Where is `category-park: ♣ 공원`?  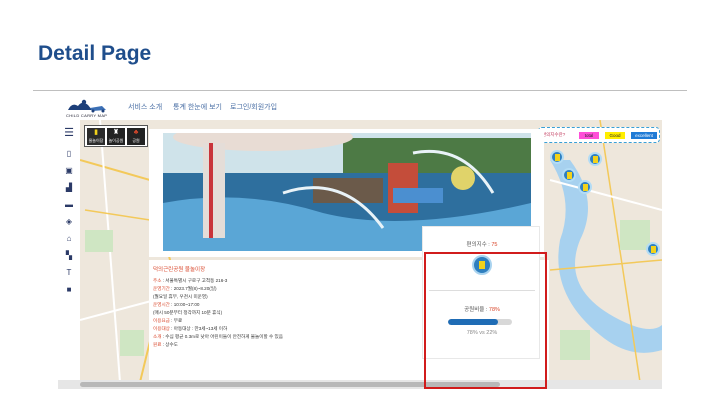 category-park: ♣ 공원 is located at coordinates (136, 136).